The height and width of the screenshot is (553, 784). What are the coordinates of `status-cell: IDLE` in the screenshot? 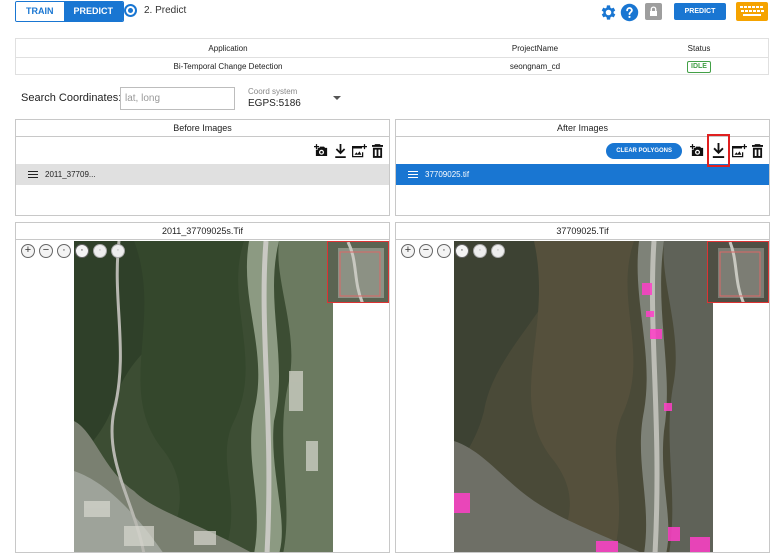 It's located at (699, 66).